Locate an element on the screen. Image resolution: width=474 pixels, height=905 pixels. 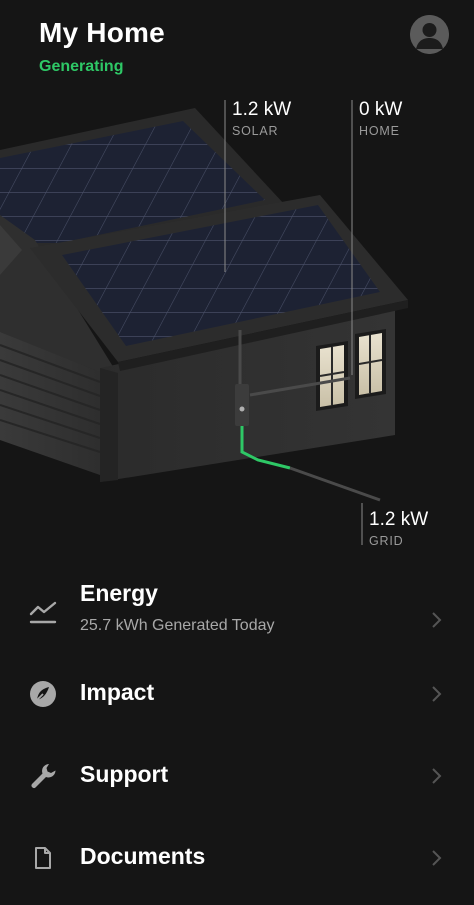
menu-item-documents: Documents is located at coordinates (237, 871).